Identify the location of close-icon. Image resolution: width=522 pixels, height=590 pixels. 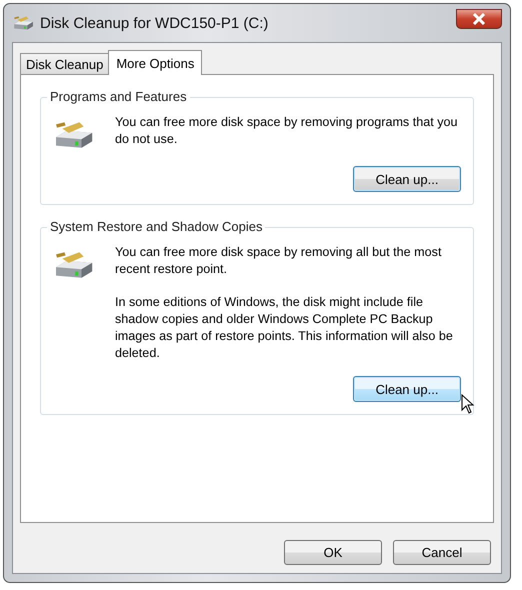
(479, 19).